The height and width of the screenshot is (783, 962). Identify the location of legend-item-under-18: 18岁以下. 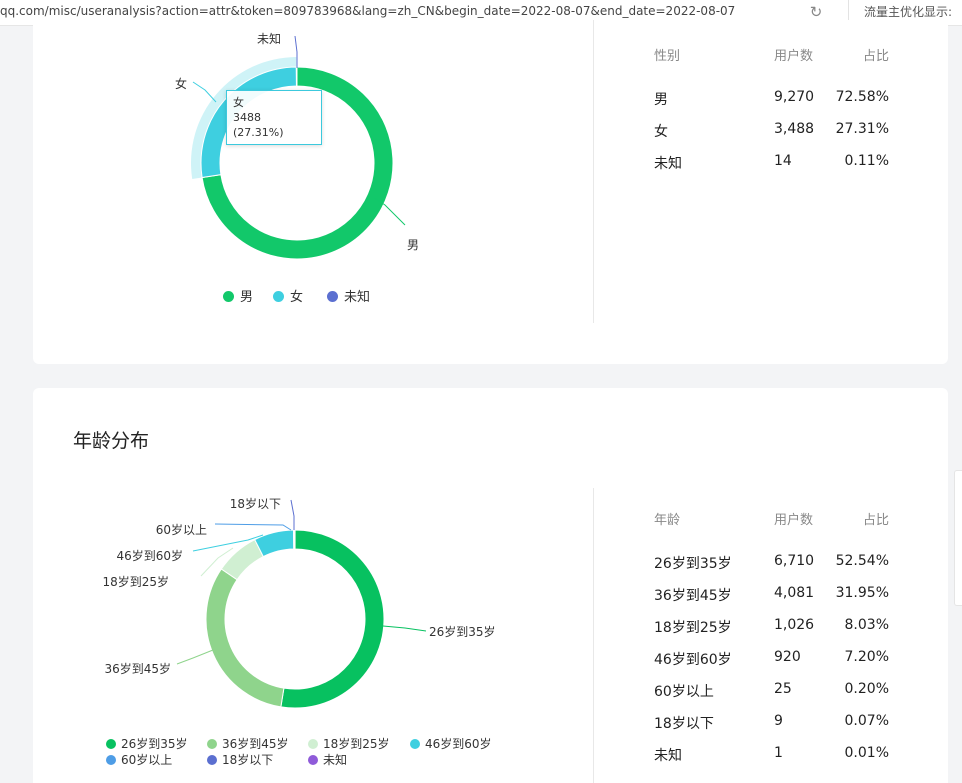
(240, 759).